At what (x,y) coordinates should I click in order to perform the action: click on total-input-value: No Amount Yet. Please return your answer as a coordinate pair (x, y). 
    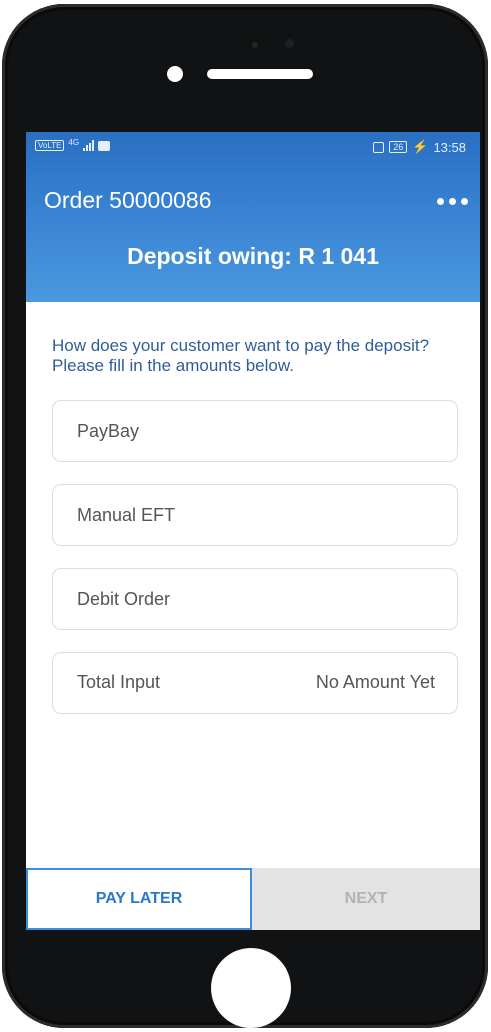
    Looking at the image, I should click on (375, 682).